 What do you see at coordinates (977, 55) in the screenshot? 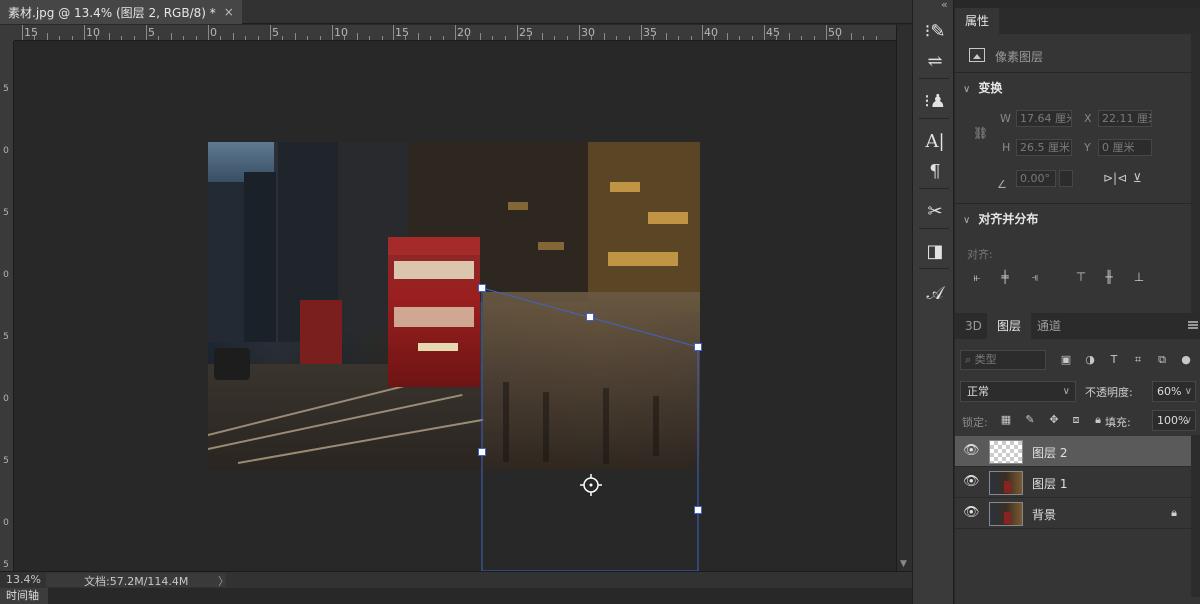
I see `pixel-layer-icon` at bounding box center [977, 55].